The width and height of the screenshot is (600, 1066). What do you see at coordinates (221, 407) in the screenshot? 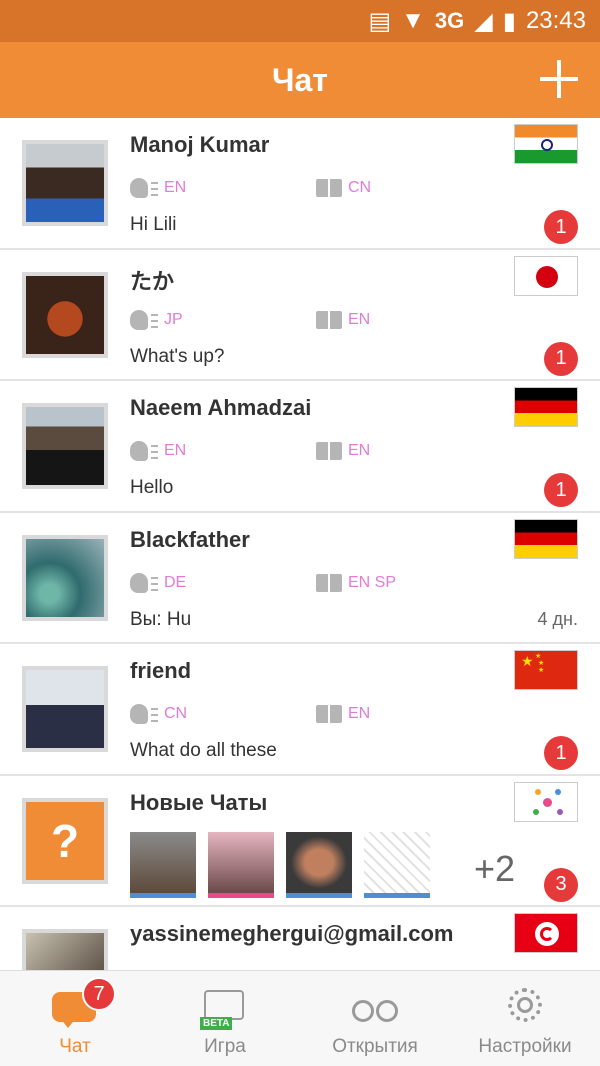
I see `chat-name: Naeem Ahmadzai` at bounding box center [221, 407].